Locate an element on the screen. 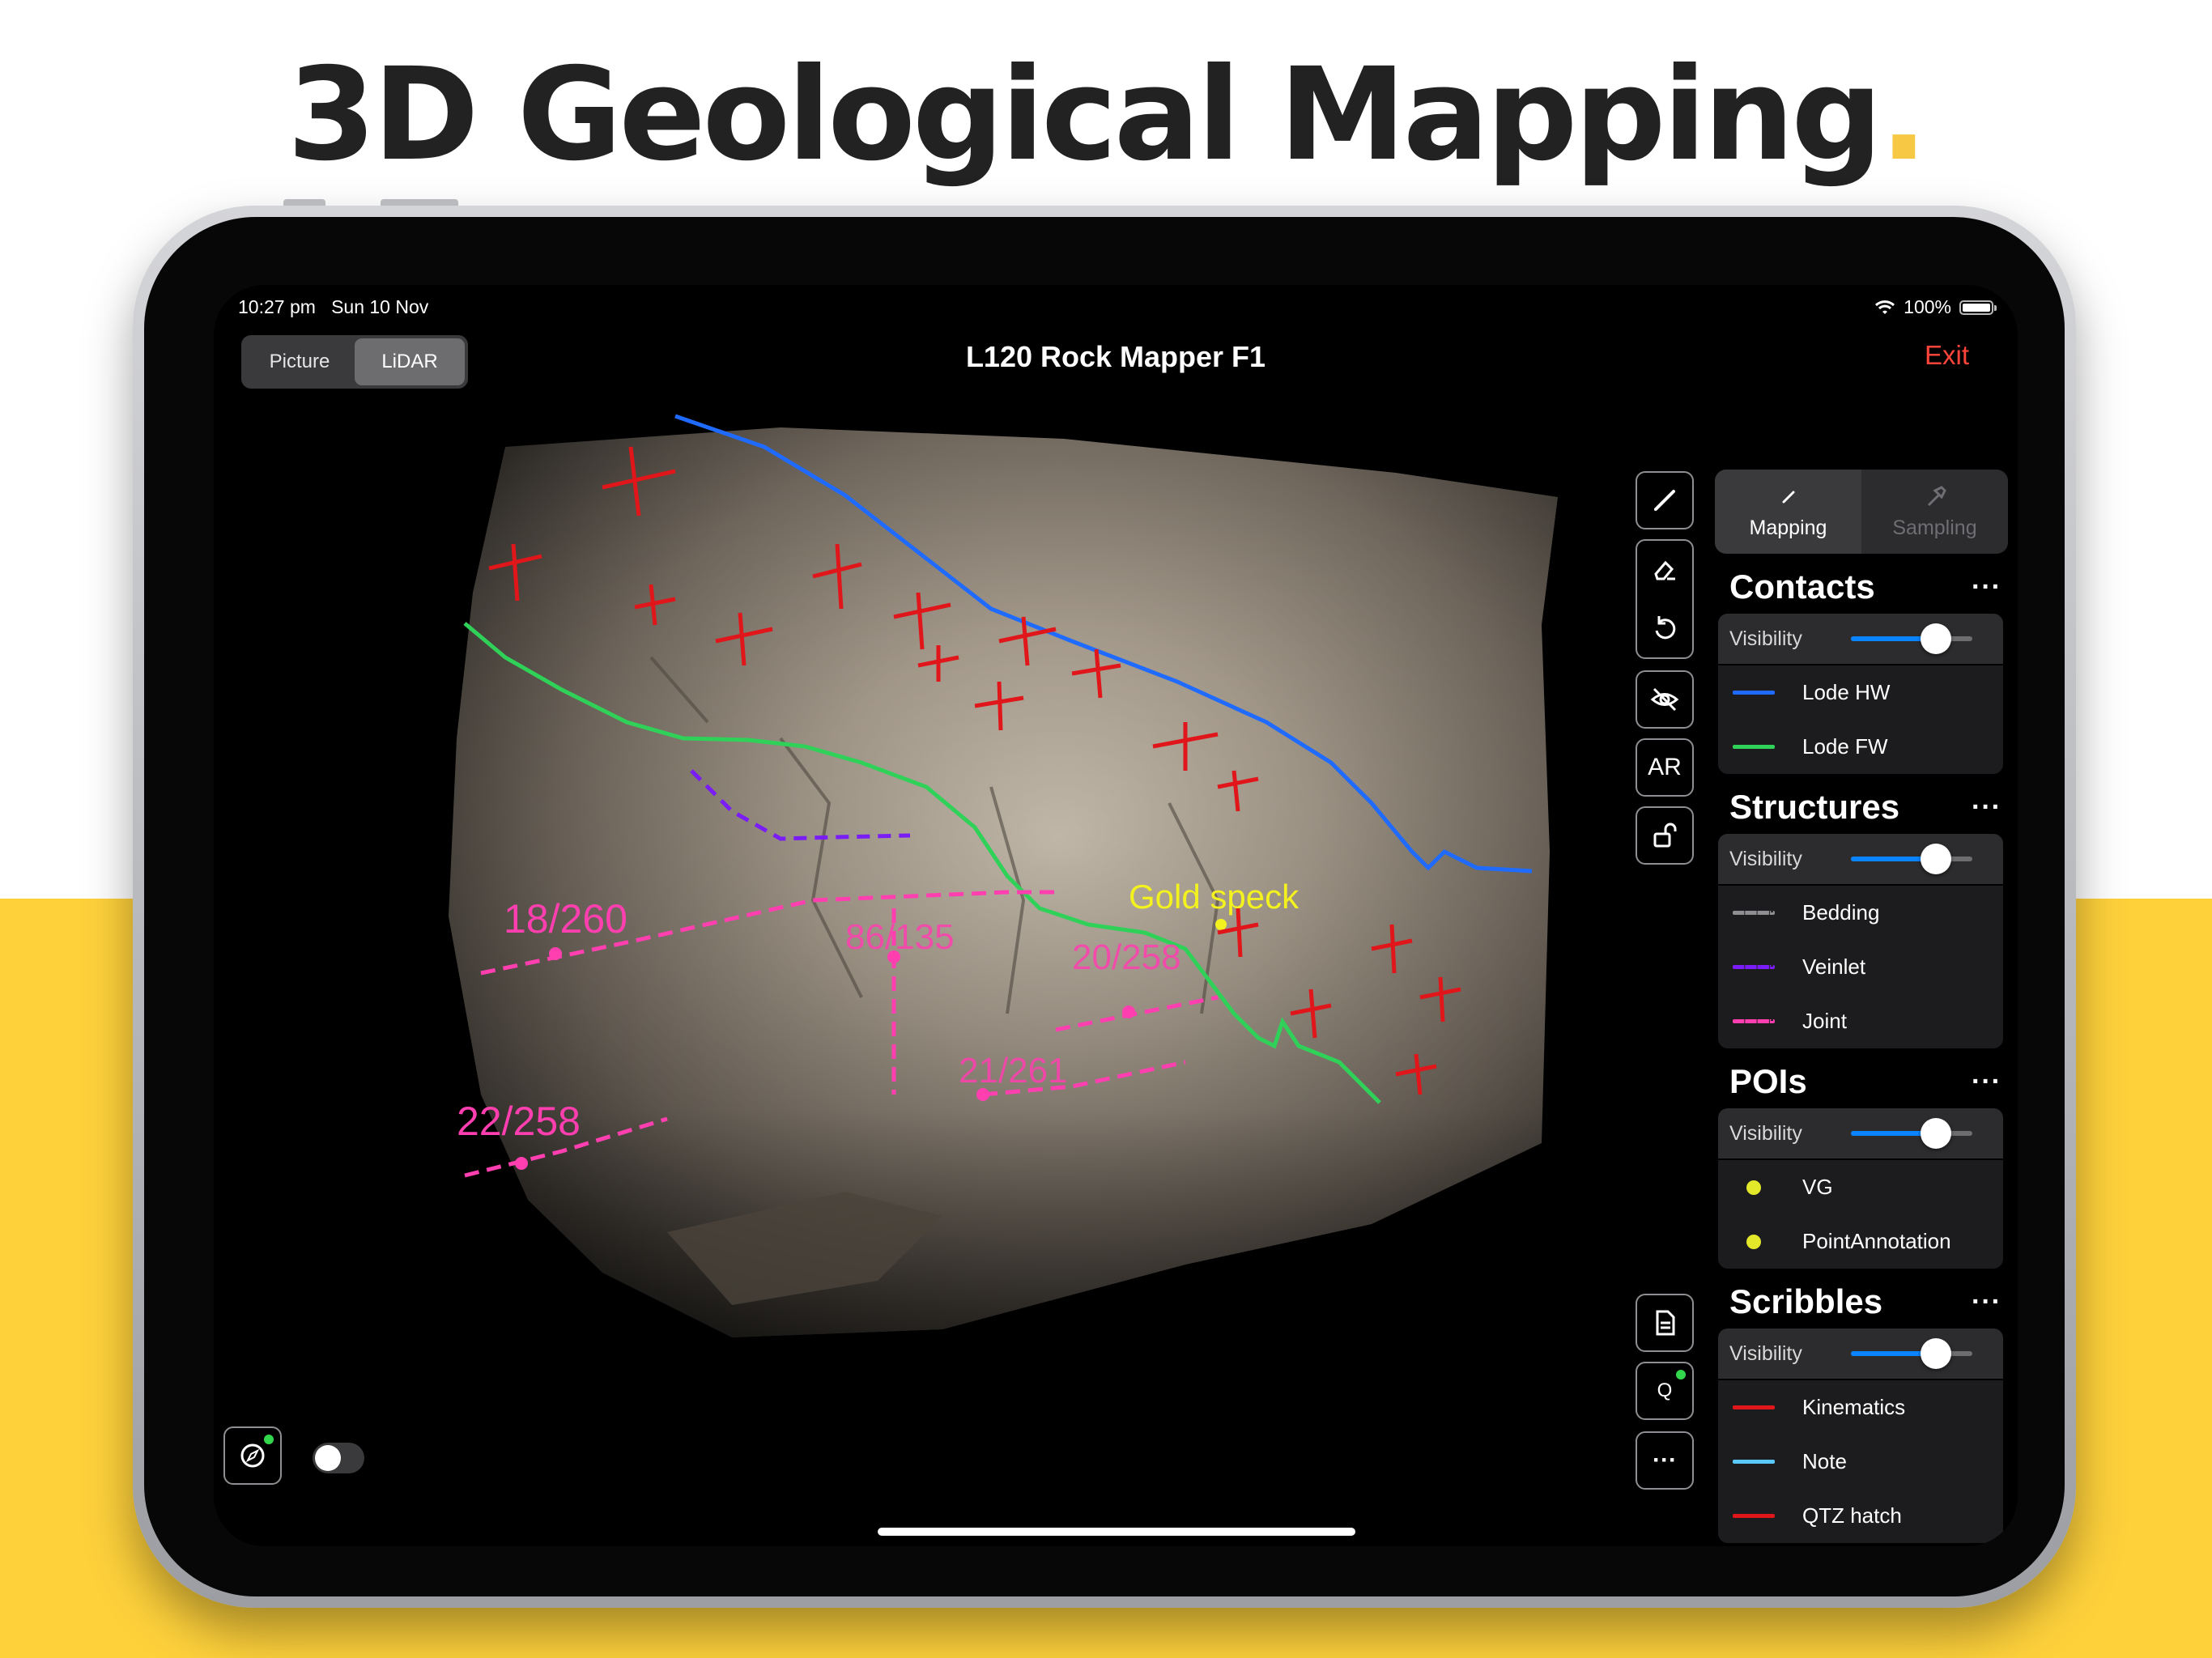 Image resolution: width=2212 pixels, height=1658 pixels. veinlet-line is located at coordinates (800, 805).